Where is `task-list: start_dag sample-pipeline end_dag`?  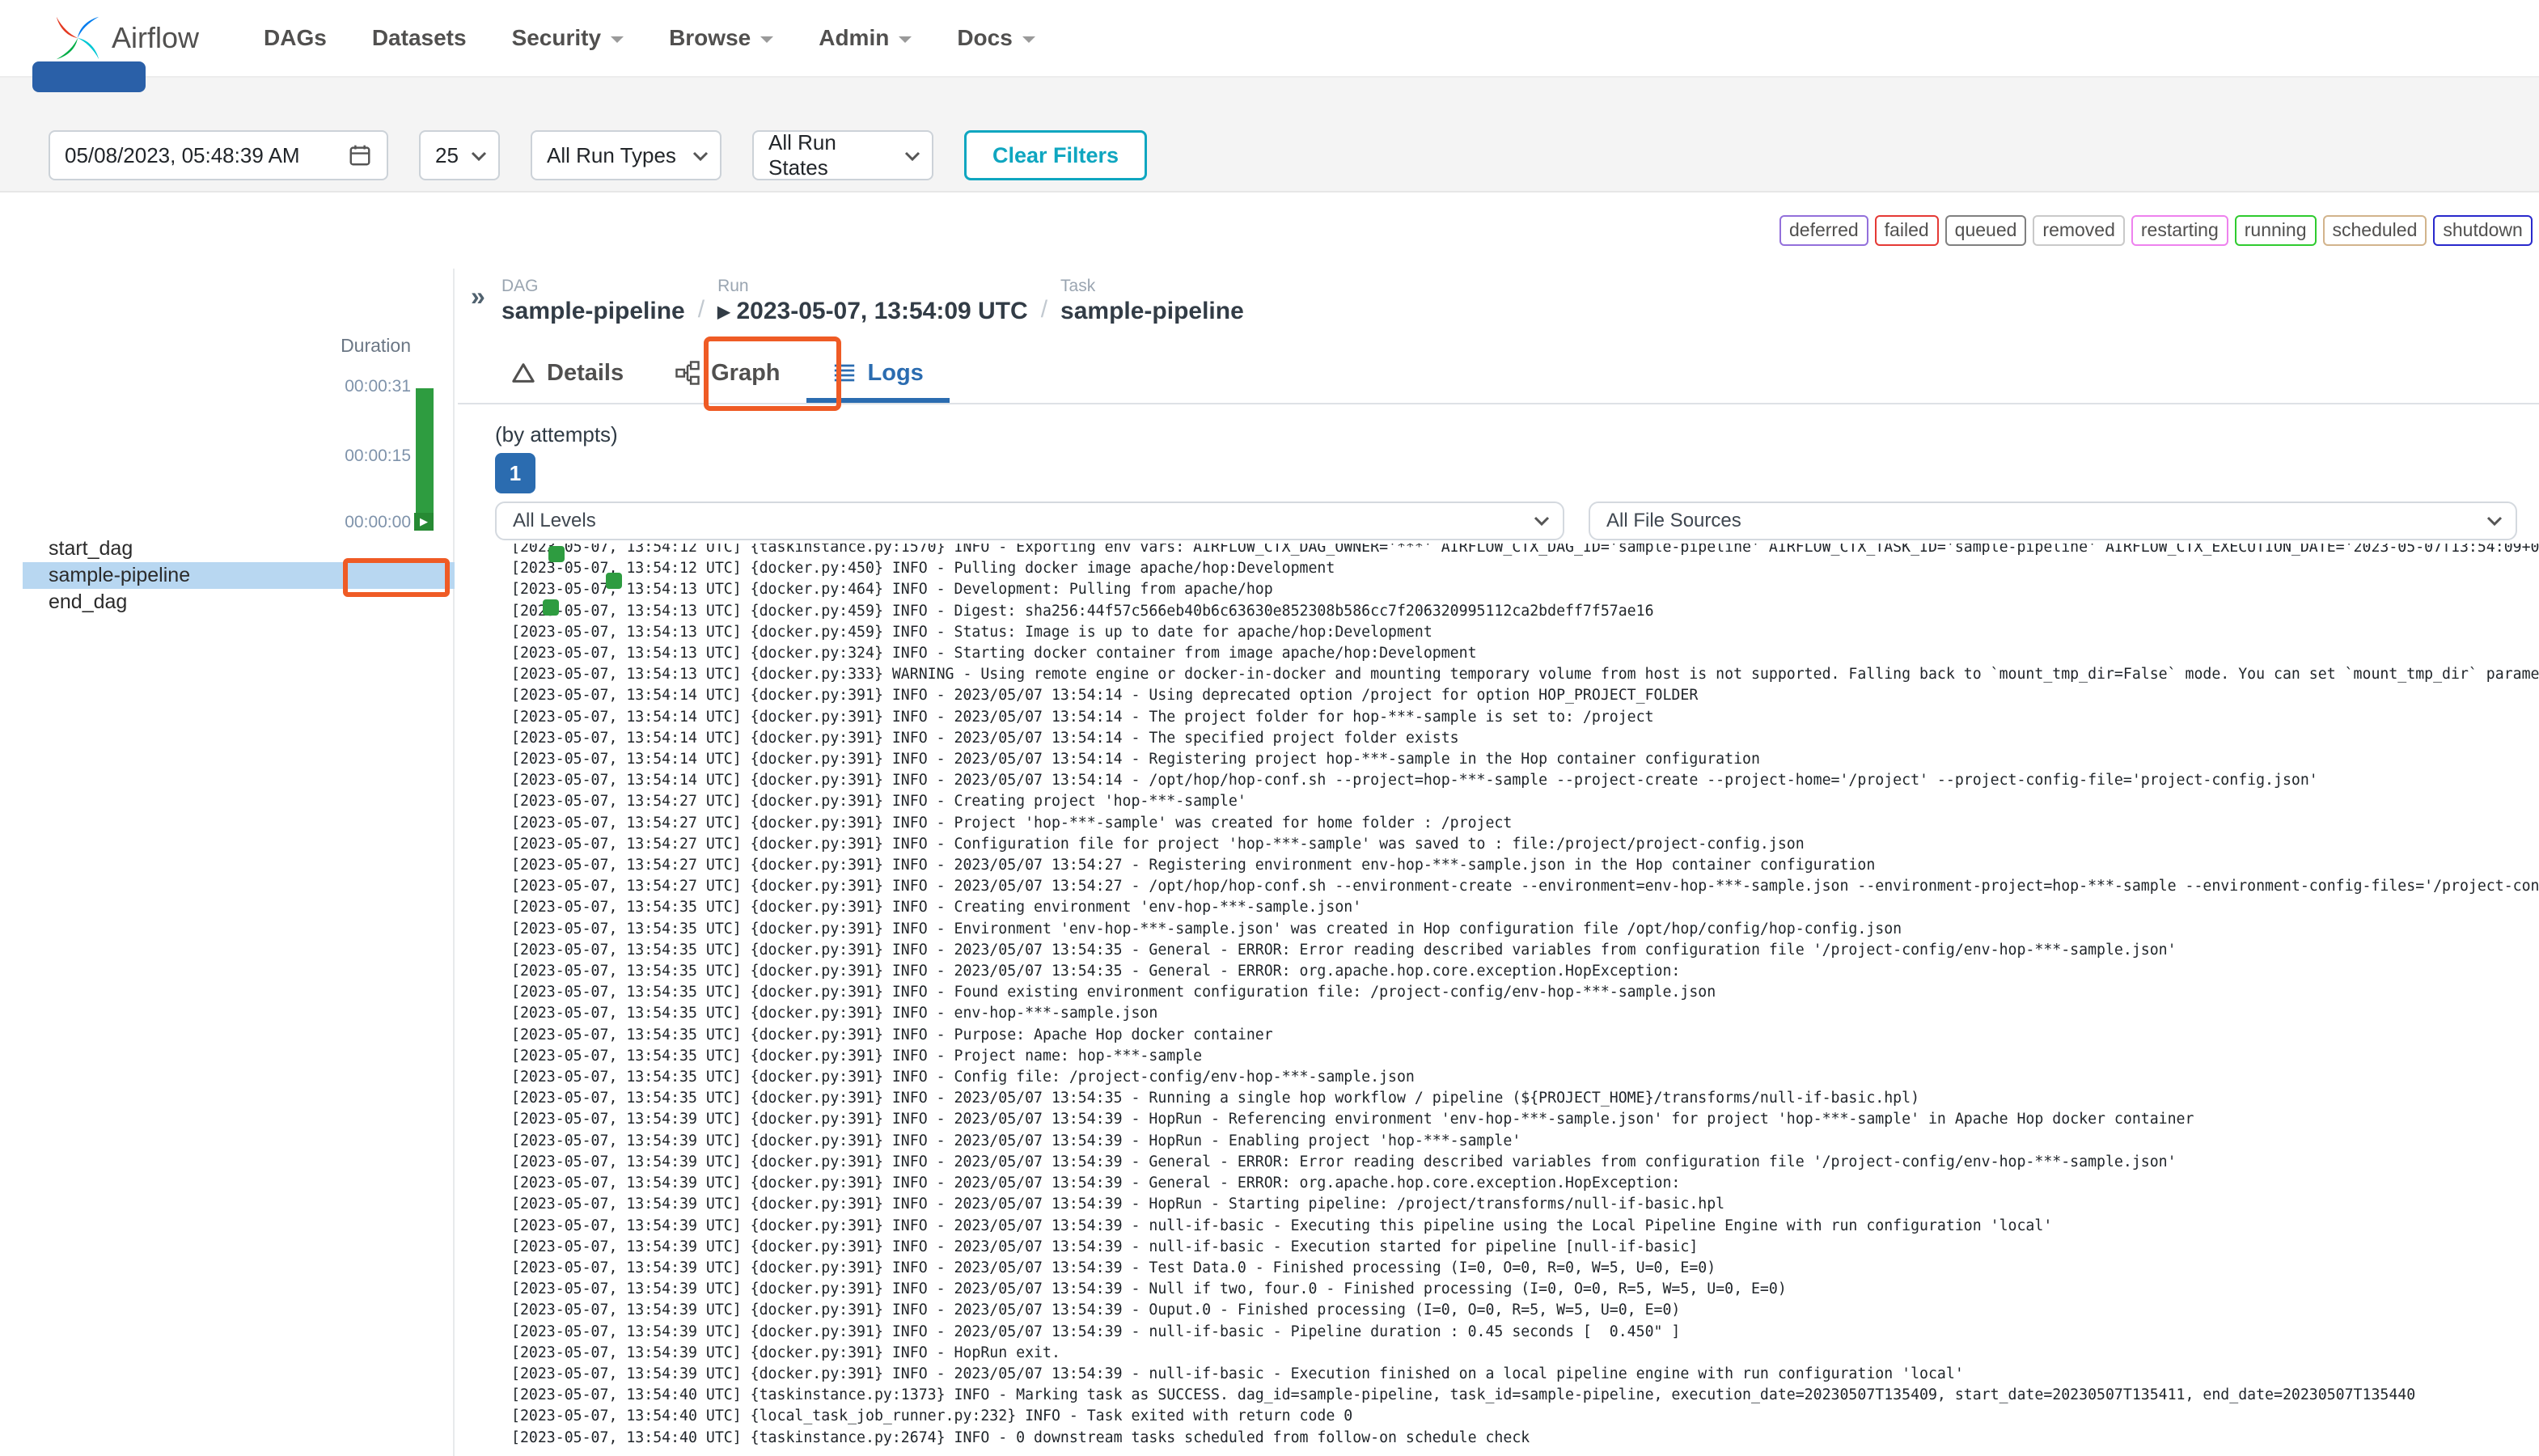
task-list: start_dag sample-pipeline end_dag is located at coordinates (311, 575).